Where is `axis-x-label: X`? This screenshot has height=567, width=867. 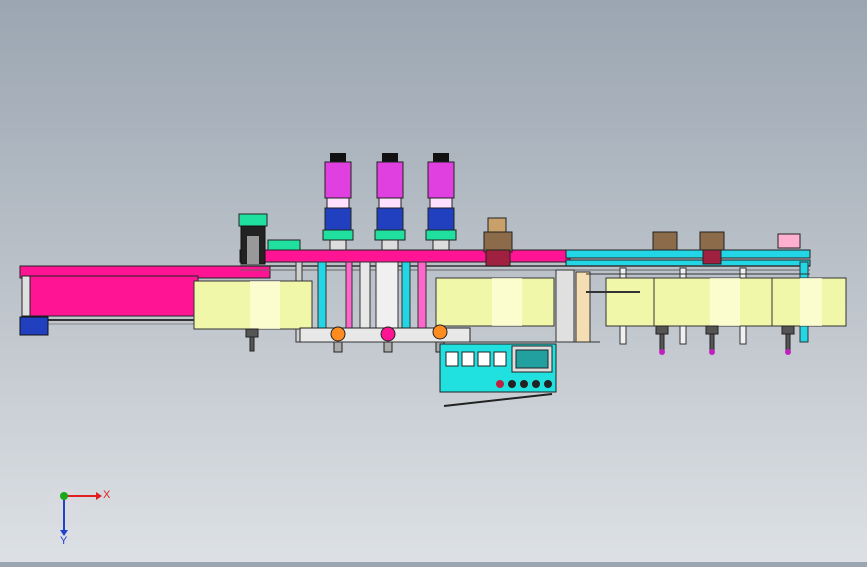
axis-x-label: X is located at coordinates (107, 495).